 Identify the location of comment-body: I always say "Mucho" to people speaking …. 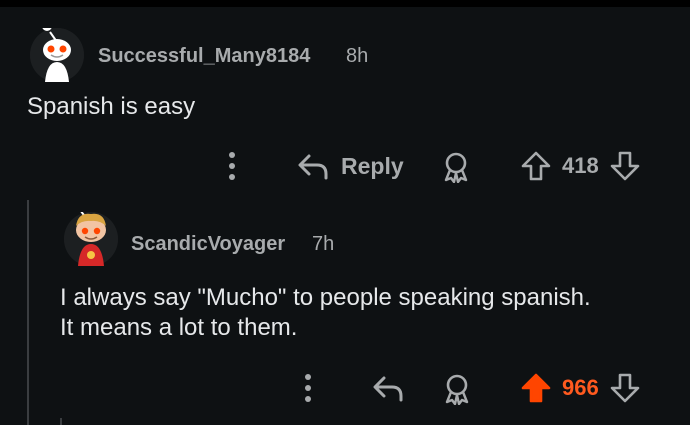
(325, 313).